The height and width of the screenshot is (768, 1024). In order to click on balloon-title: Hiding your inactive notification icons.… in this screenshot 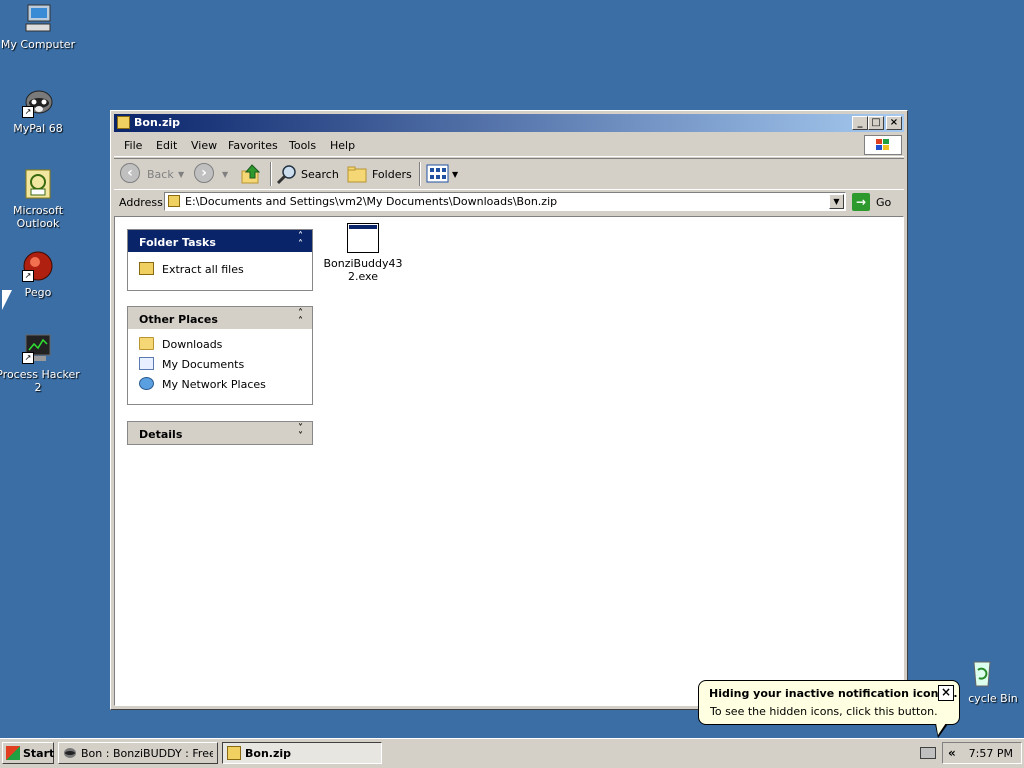, I will do `click(833, 693)`.